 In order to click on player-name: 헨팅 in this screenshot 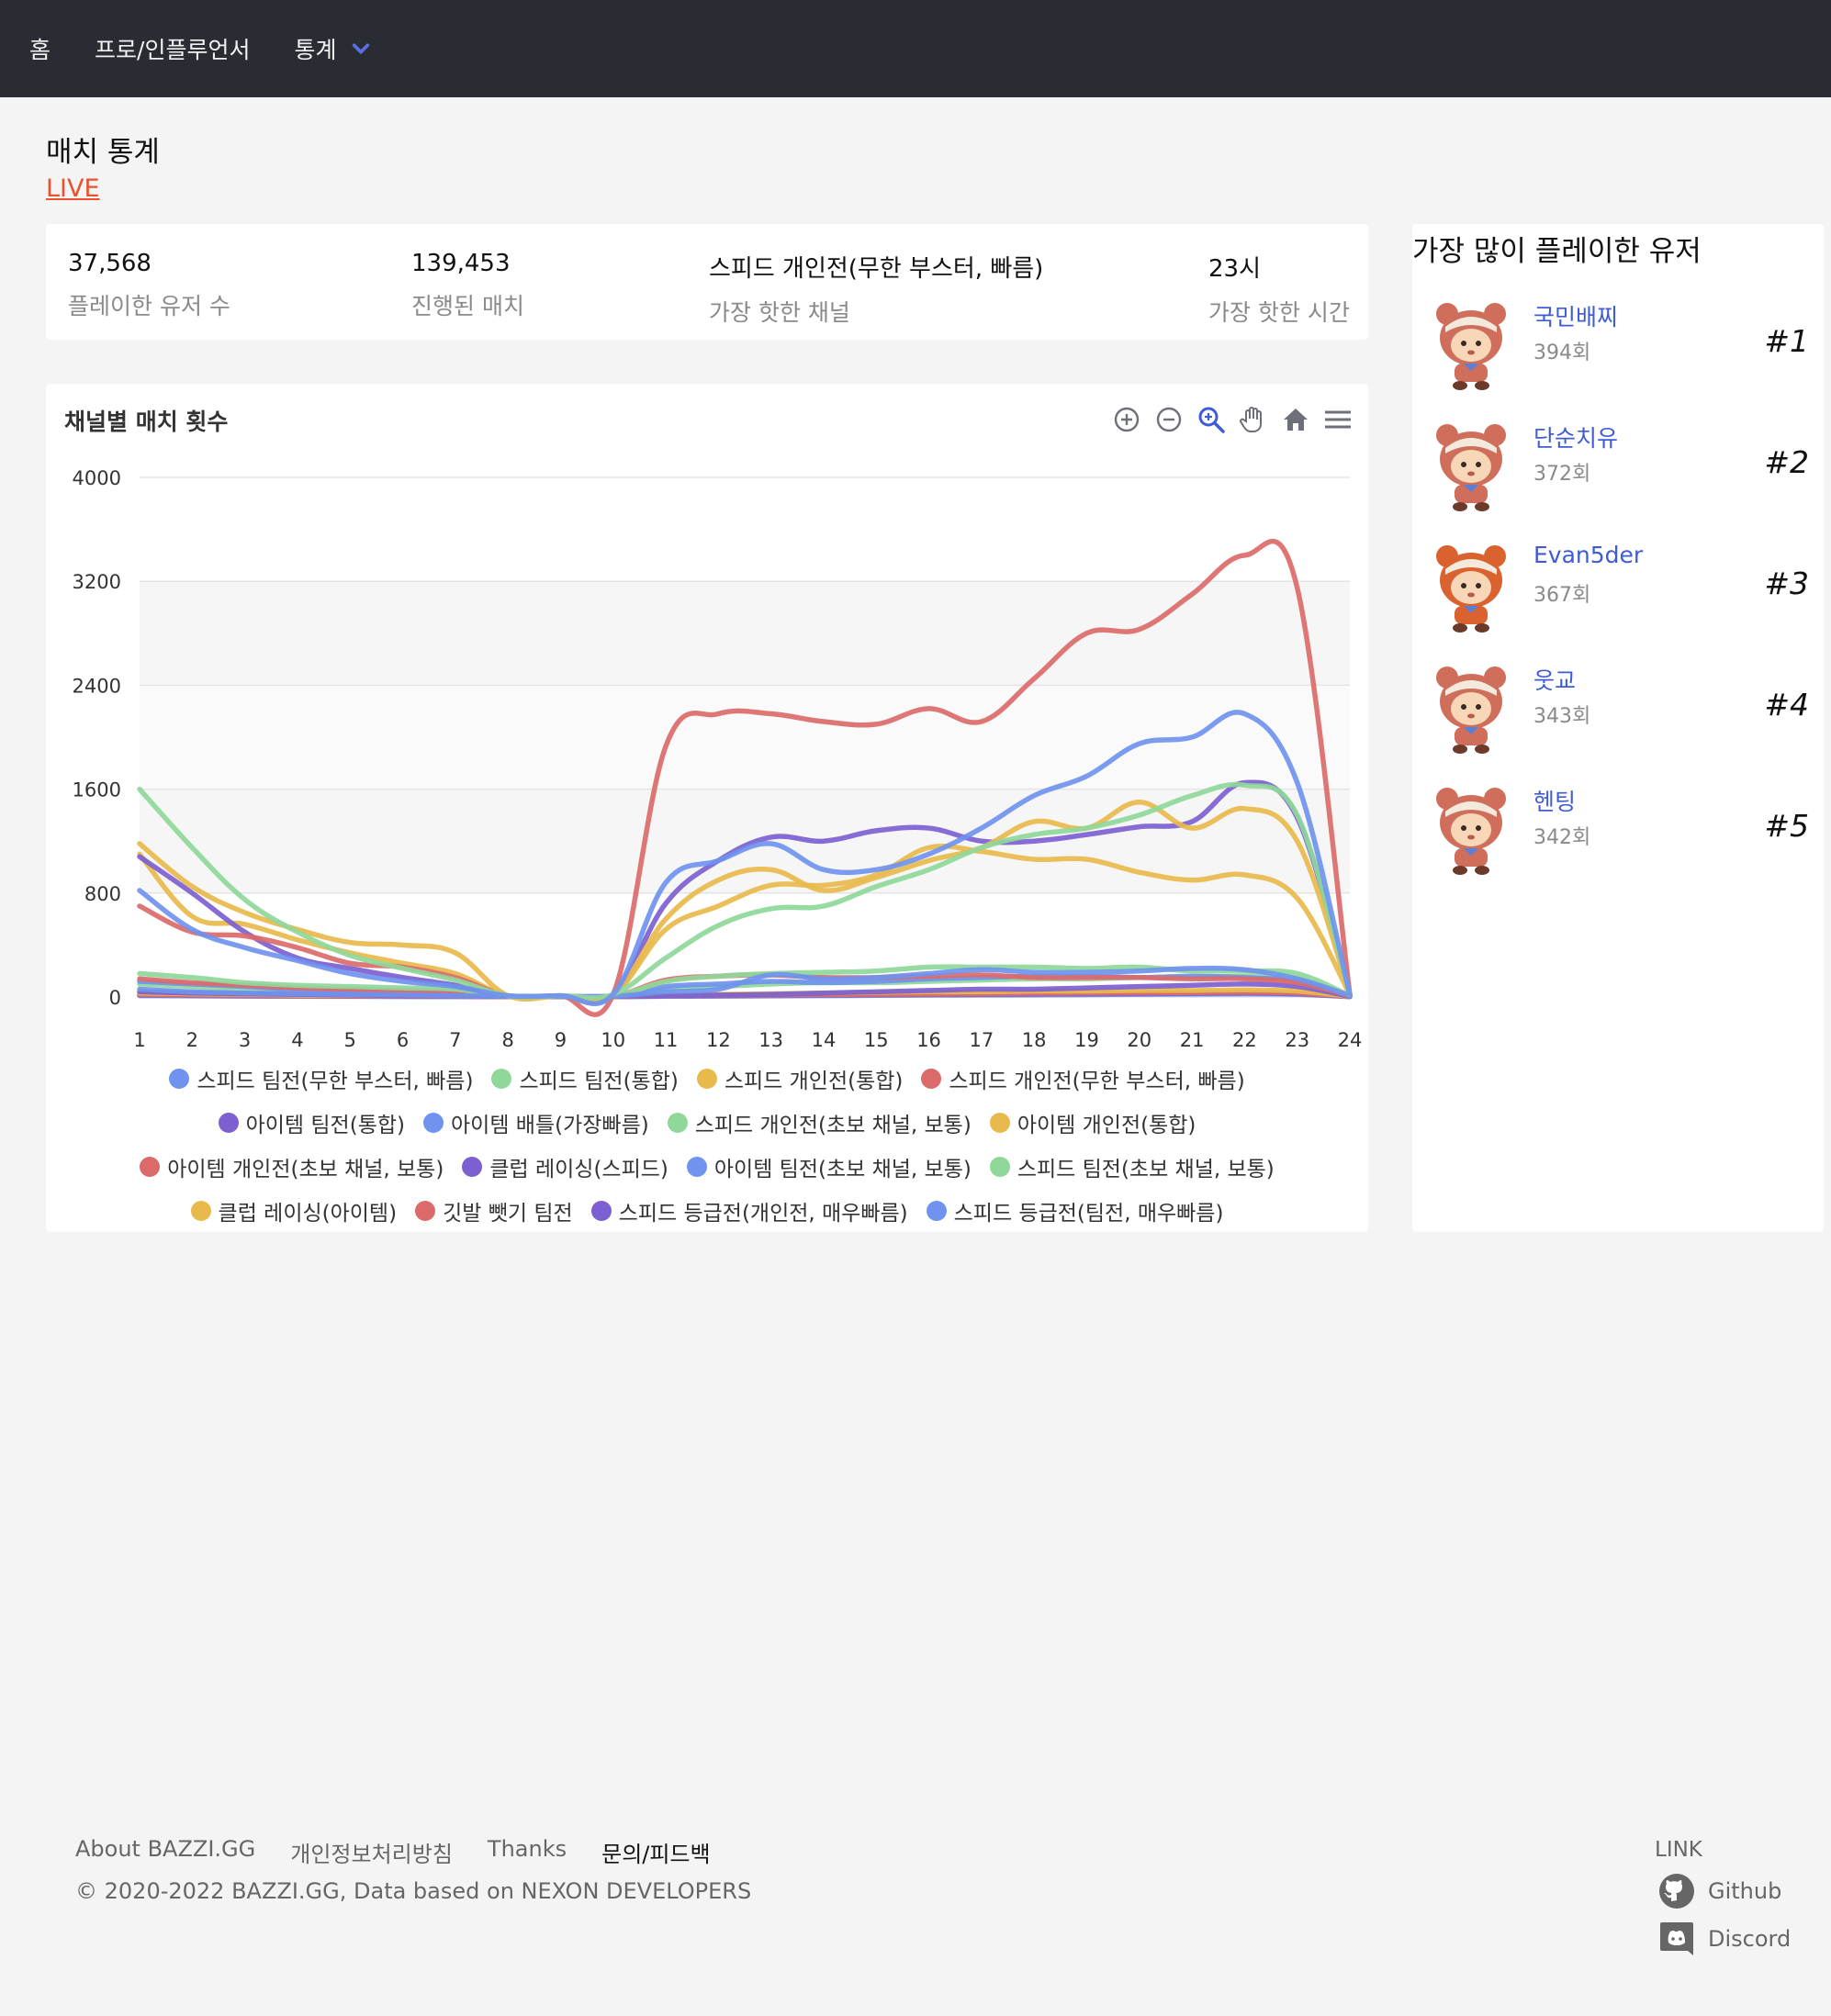, I will do `click(1555, 800)`.